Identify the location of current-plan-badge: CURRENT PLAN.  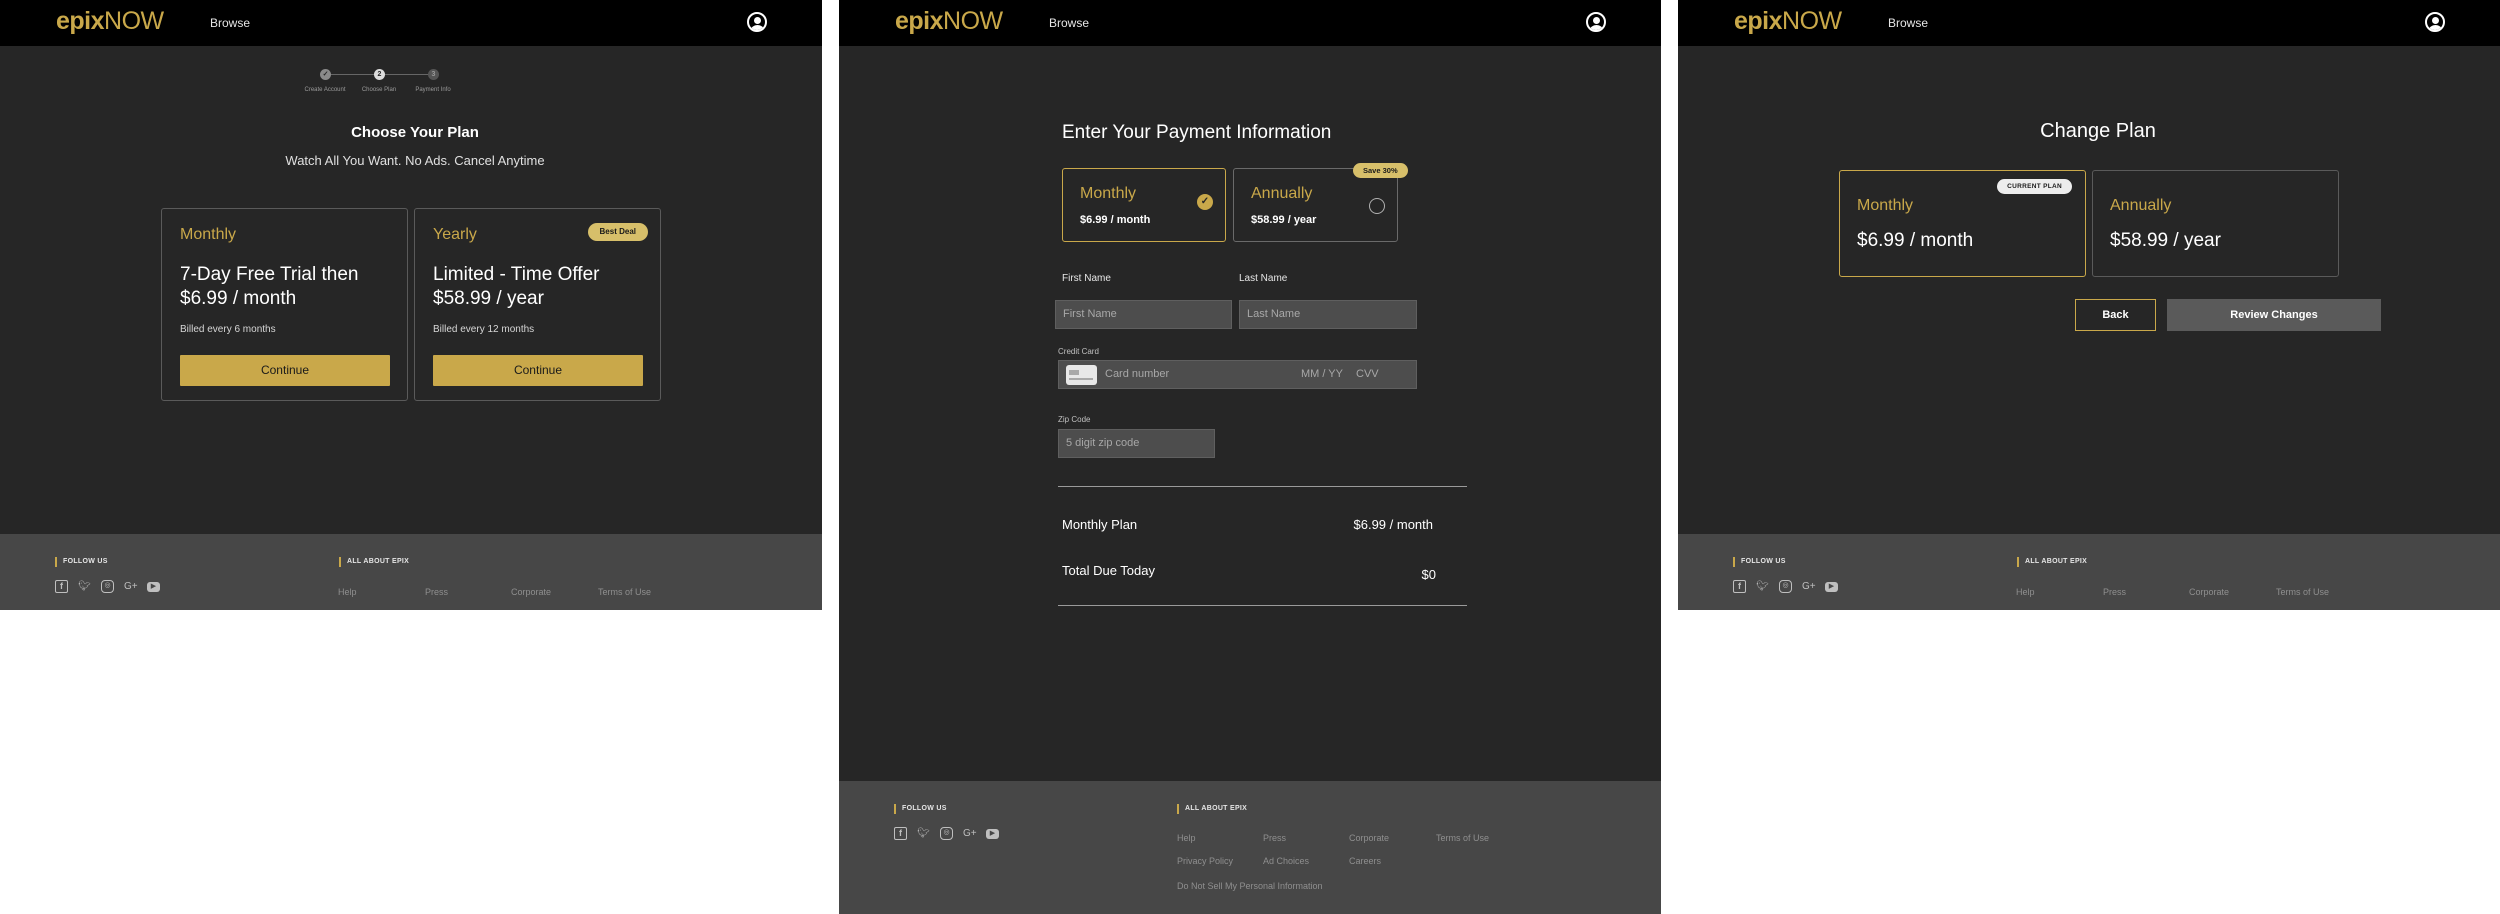
(2034, 186).